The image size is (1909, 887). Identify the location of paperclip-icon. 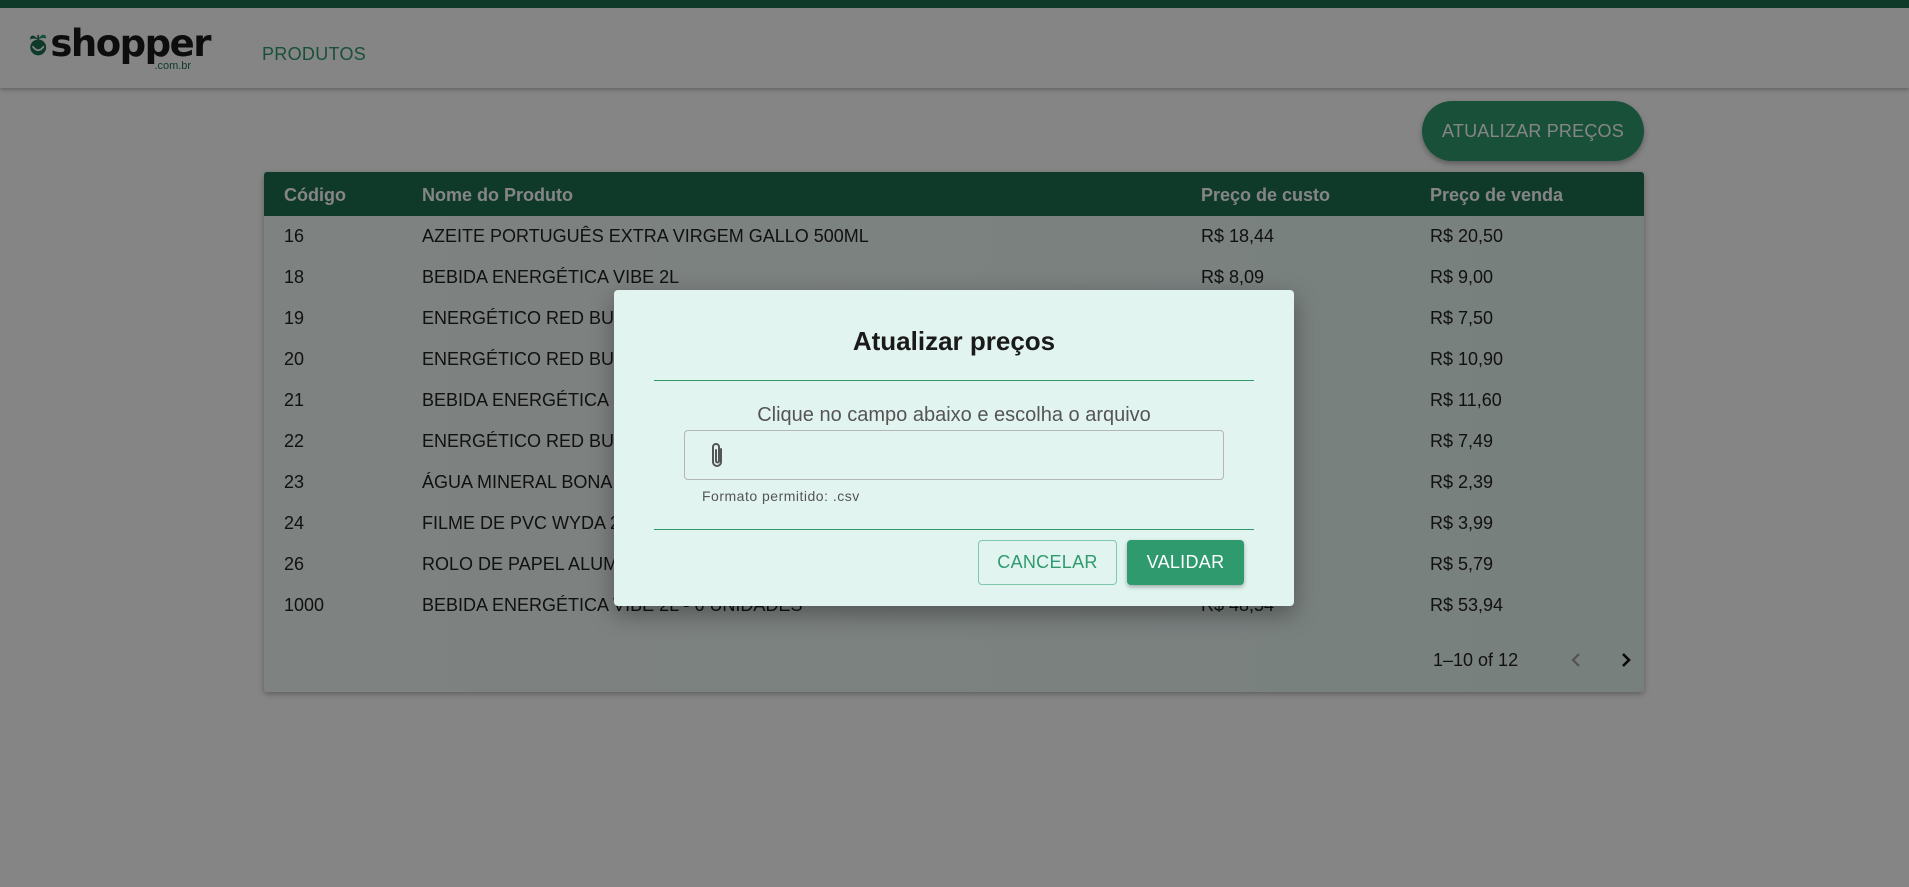
(717, 455).